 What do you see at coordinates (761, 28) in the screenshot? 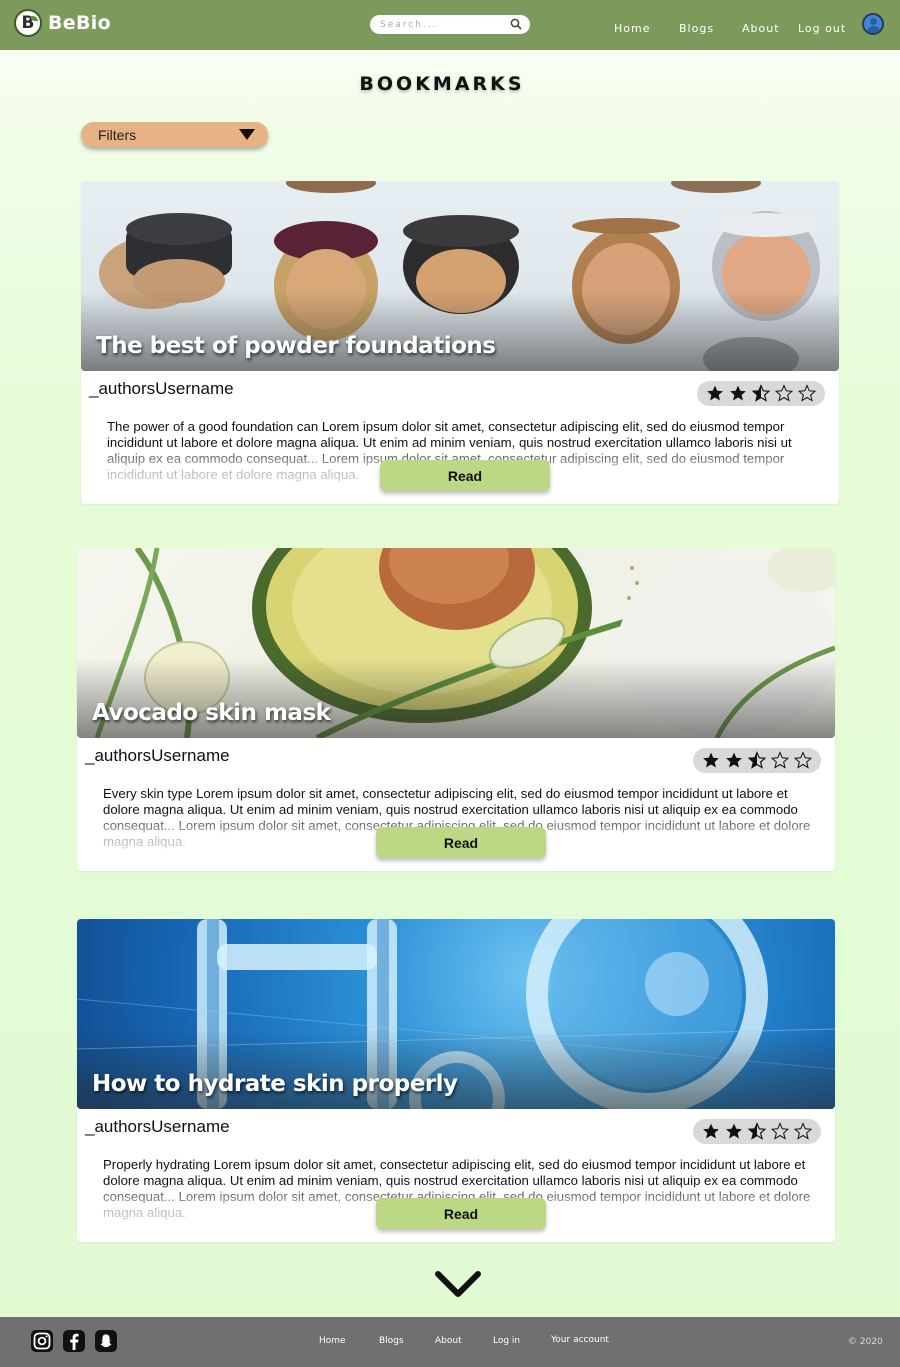
I see `nav-about-link: About` at bounding box center [761, 28].